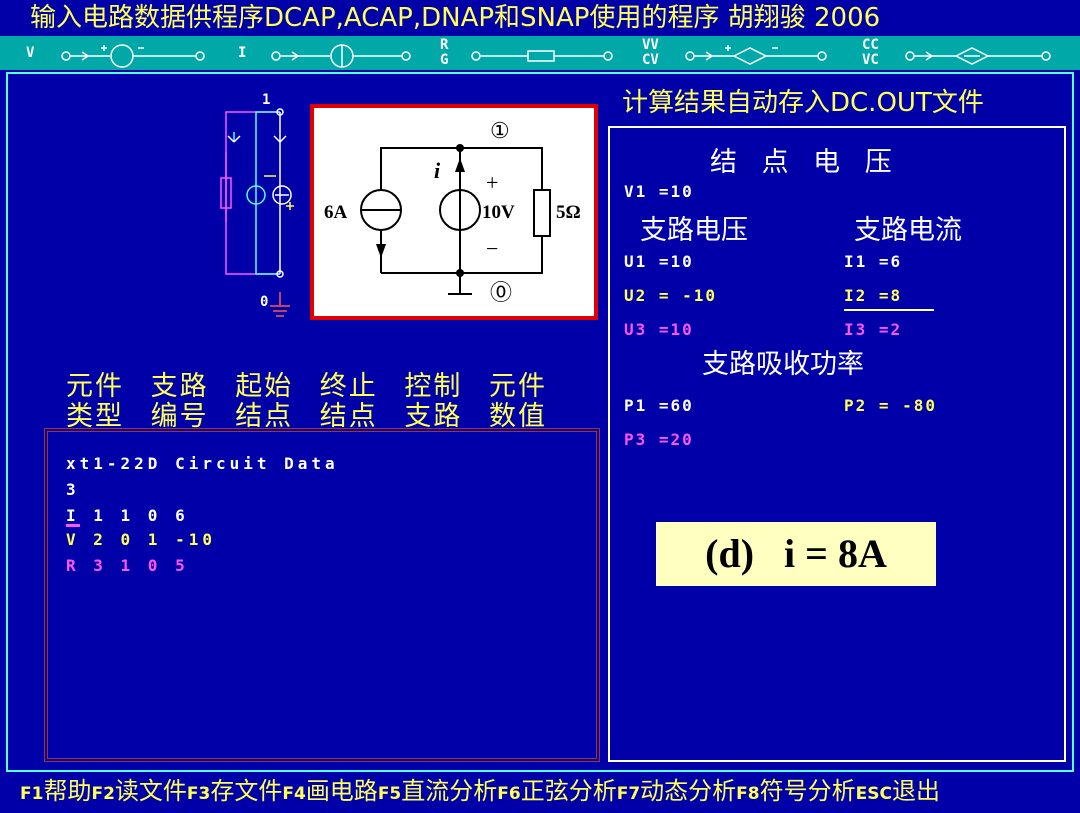  What do you see at coordinates (381, 251) in the screenshot?
I see `source-arrow` at bounding box center [381, 251].